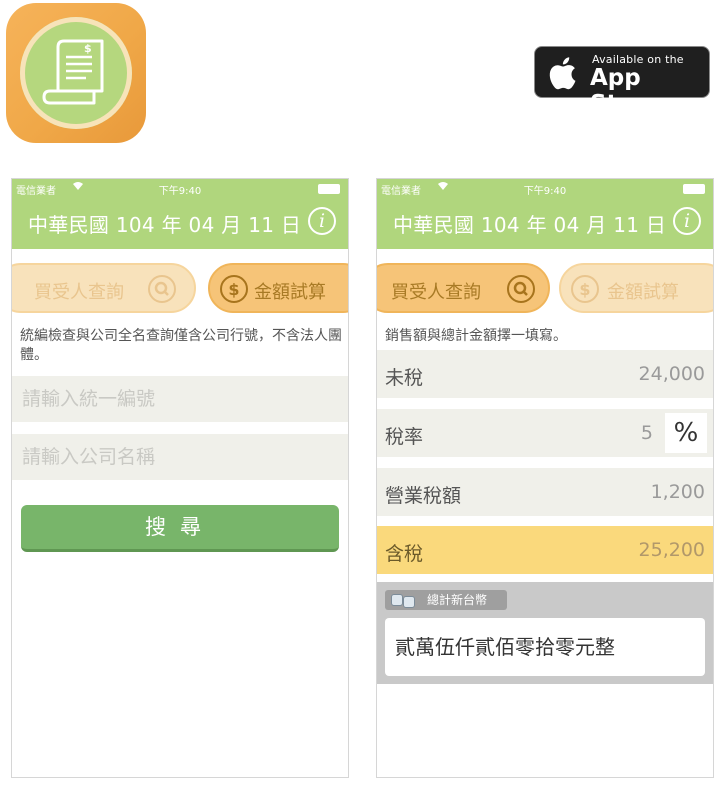  I want to click on tax-amount-label: 營業稅額, so click(423, 496).